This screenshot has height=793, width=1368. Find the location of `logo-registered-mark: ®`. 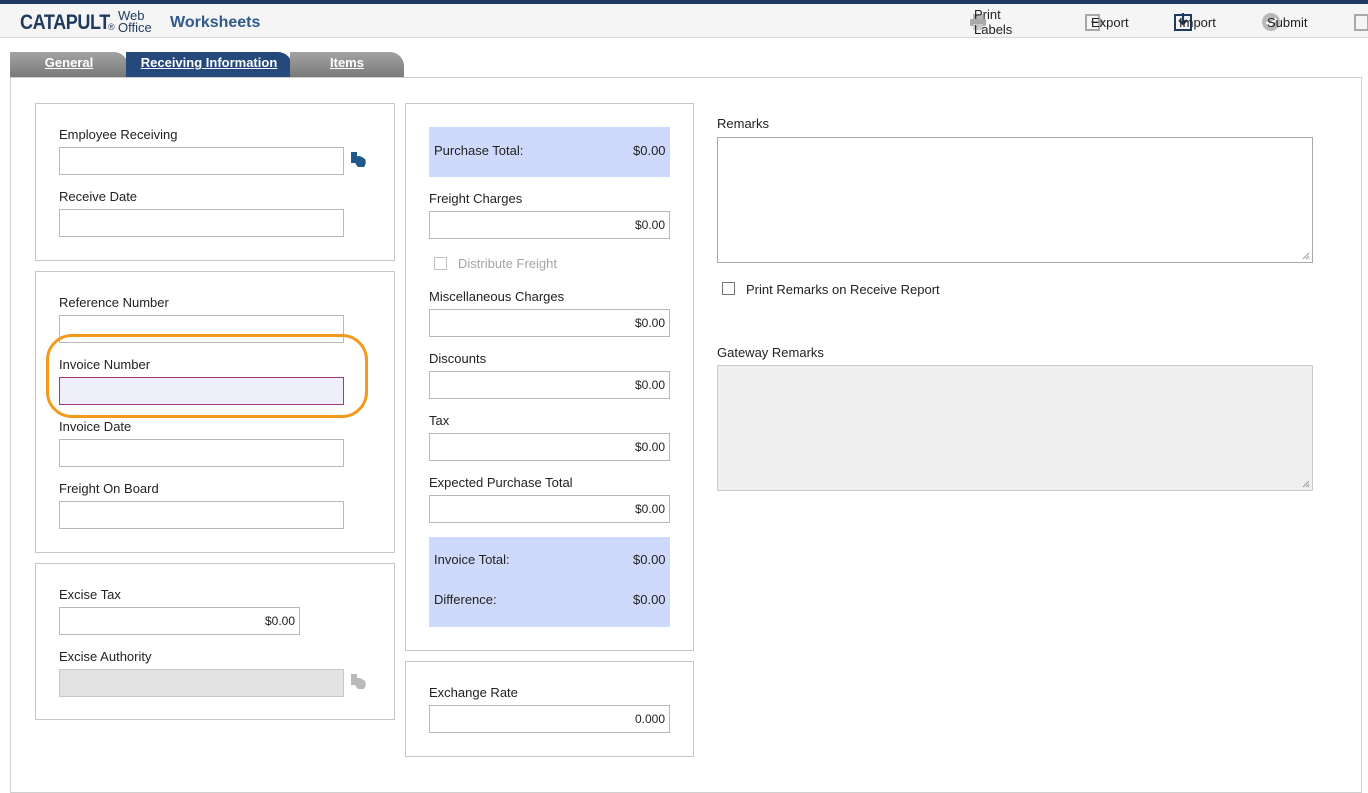

logo-registered-mark: ® is located at coordinates (111, 27).